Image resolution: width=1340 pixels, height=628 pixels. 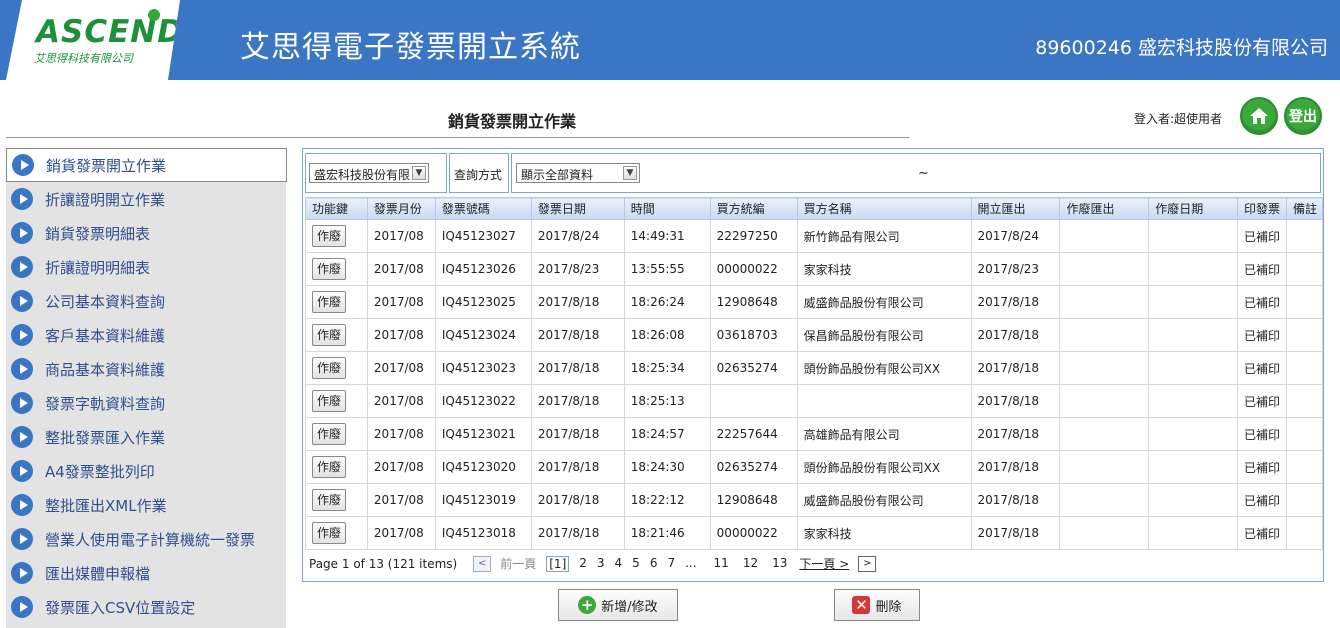 What do you see at coordinates (146, 233) in the screenshot?
I see `sidebar-item: 銷貨發票明細表` at bounding box center [146, 233].